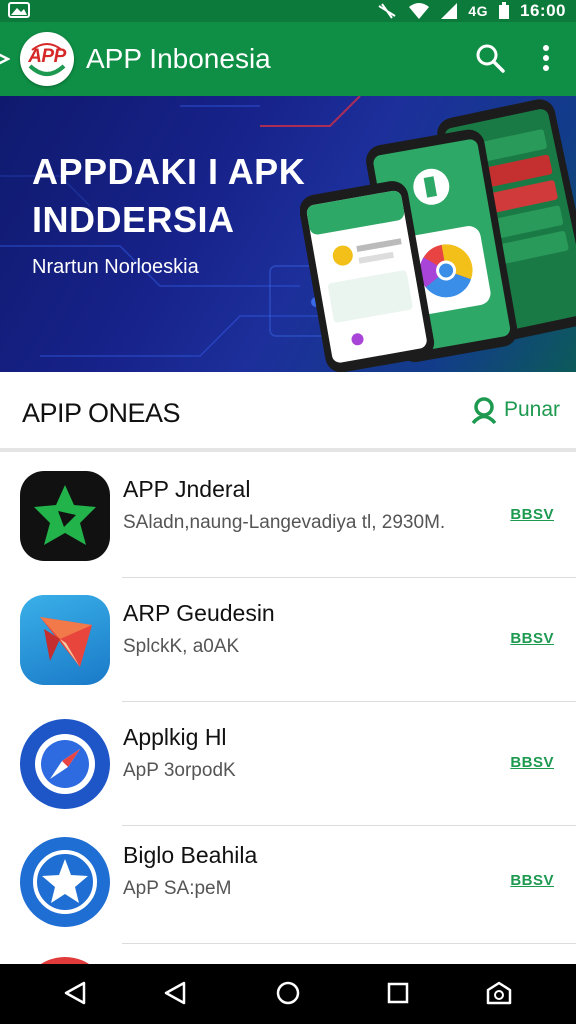 The width and height of the screenshot is (576, 1024). I want to click on app-name: Applkig Hl, so click(175, 737).